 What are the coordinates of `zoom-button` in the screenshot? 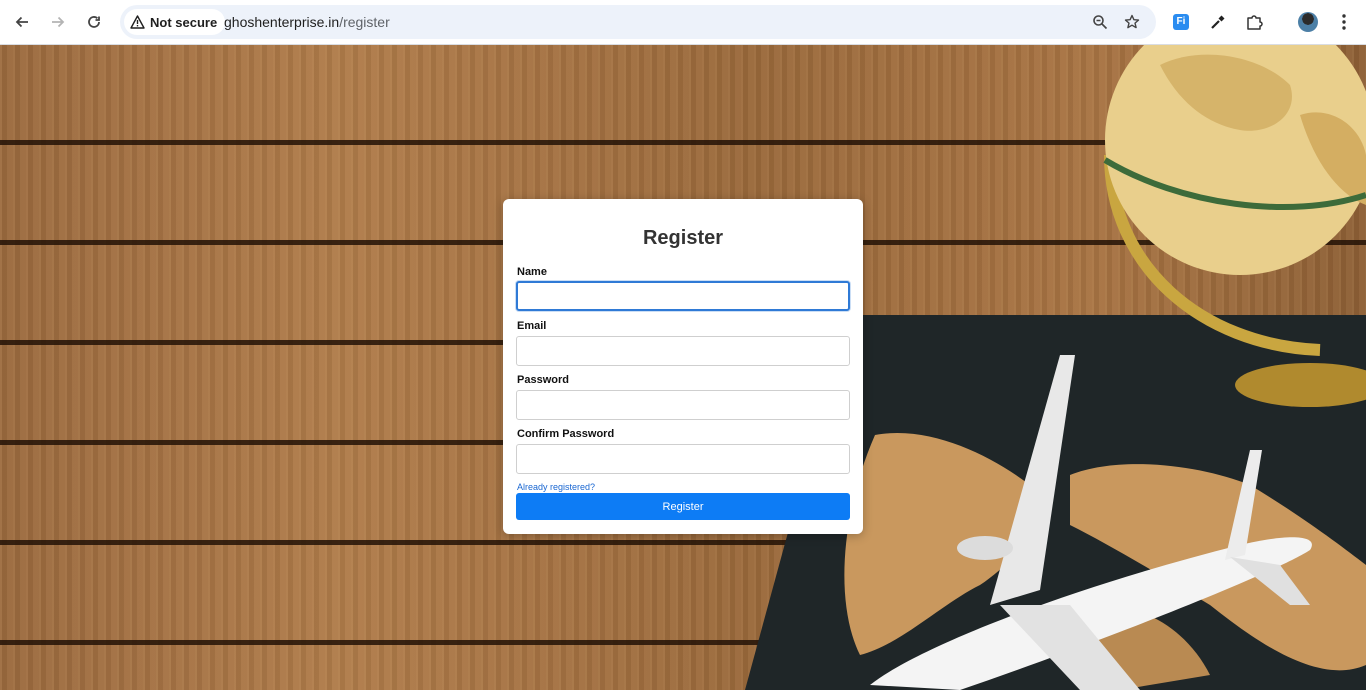 It's located at (1100, 22).